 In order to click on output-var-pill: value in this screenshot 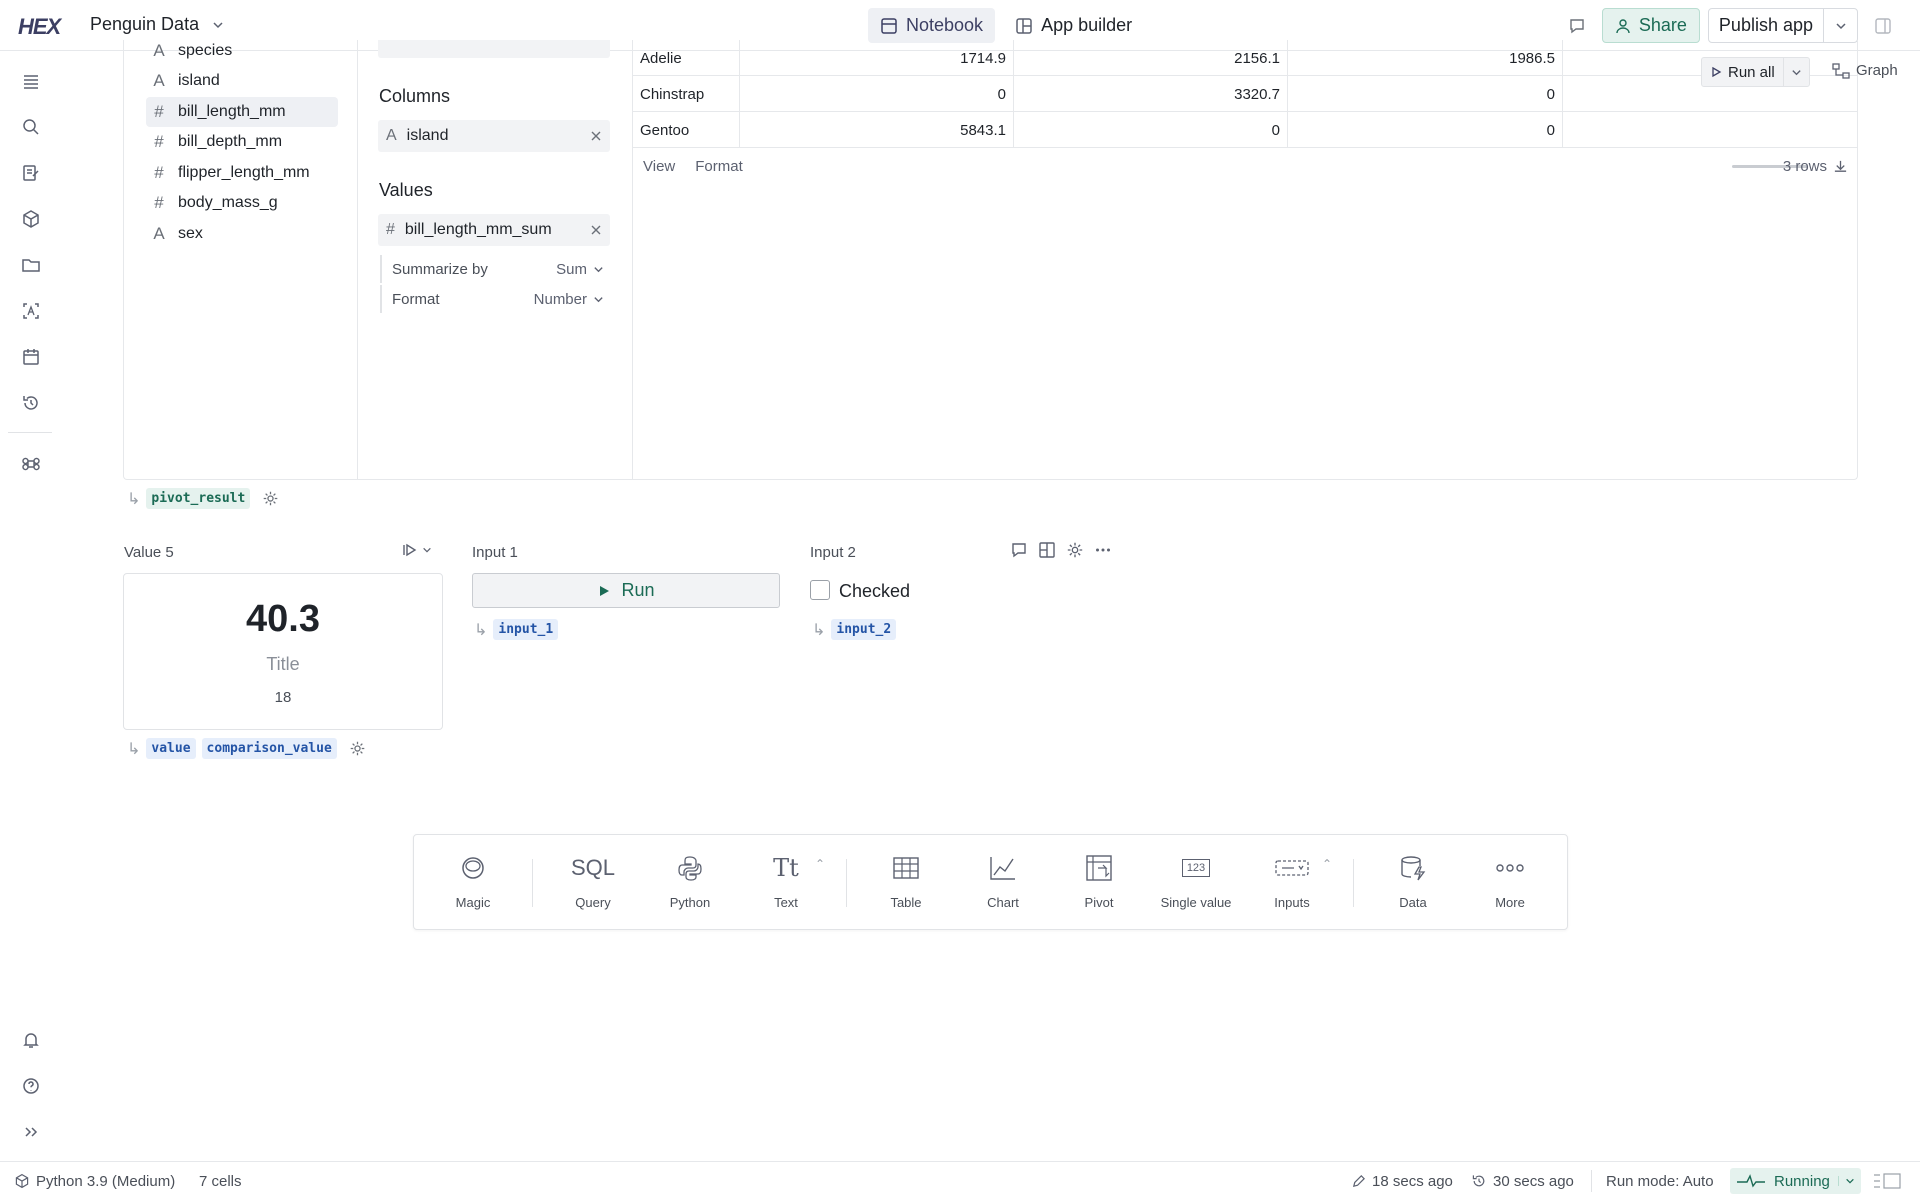, I will do `click(171, 748)`.